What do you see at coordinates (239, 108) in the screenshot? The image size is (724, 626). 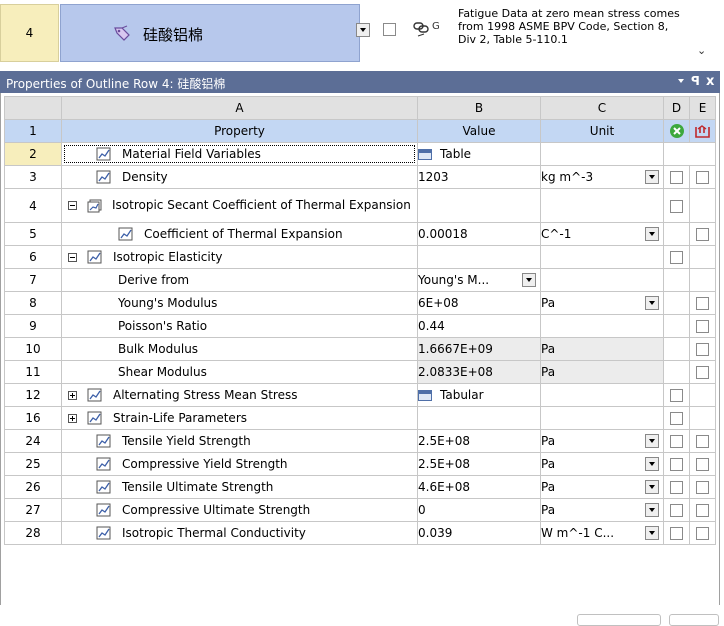 I see `column-header-a: A` at bounding box center [239, 108].